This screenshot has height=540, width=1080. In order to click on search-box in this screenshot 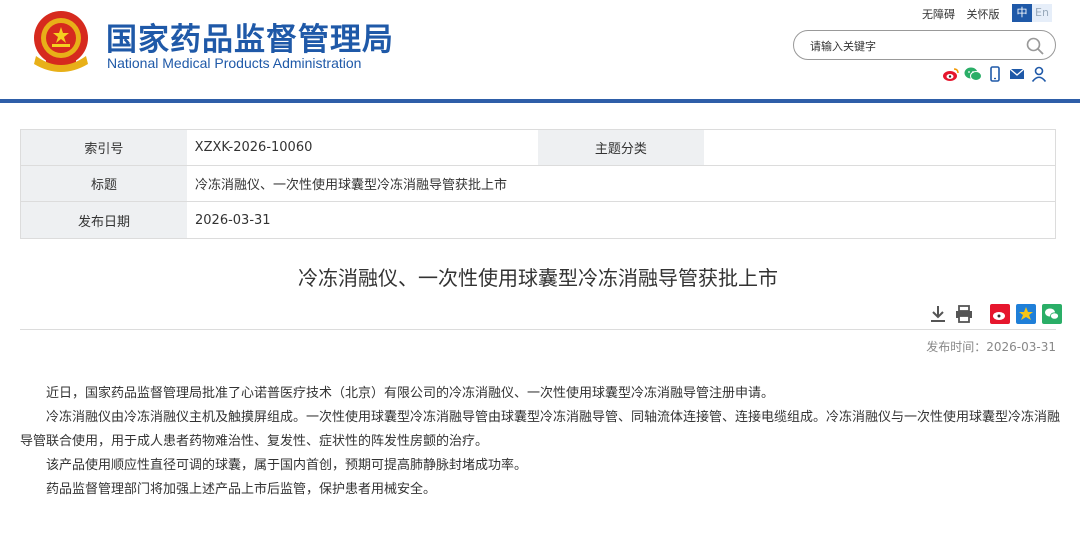, I will do `click(924, 45)`.